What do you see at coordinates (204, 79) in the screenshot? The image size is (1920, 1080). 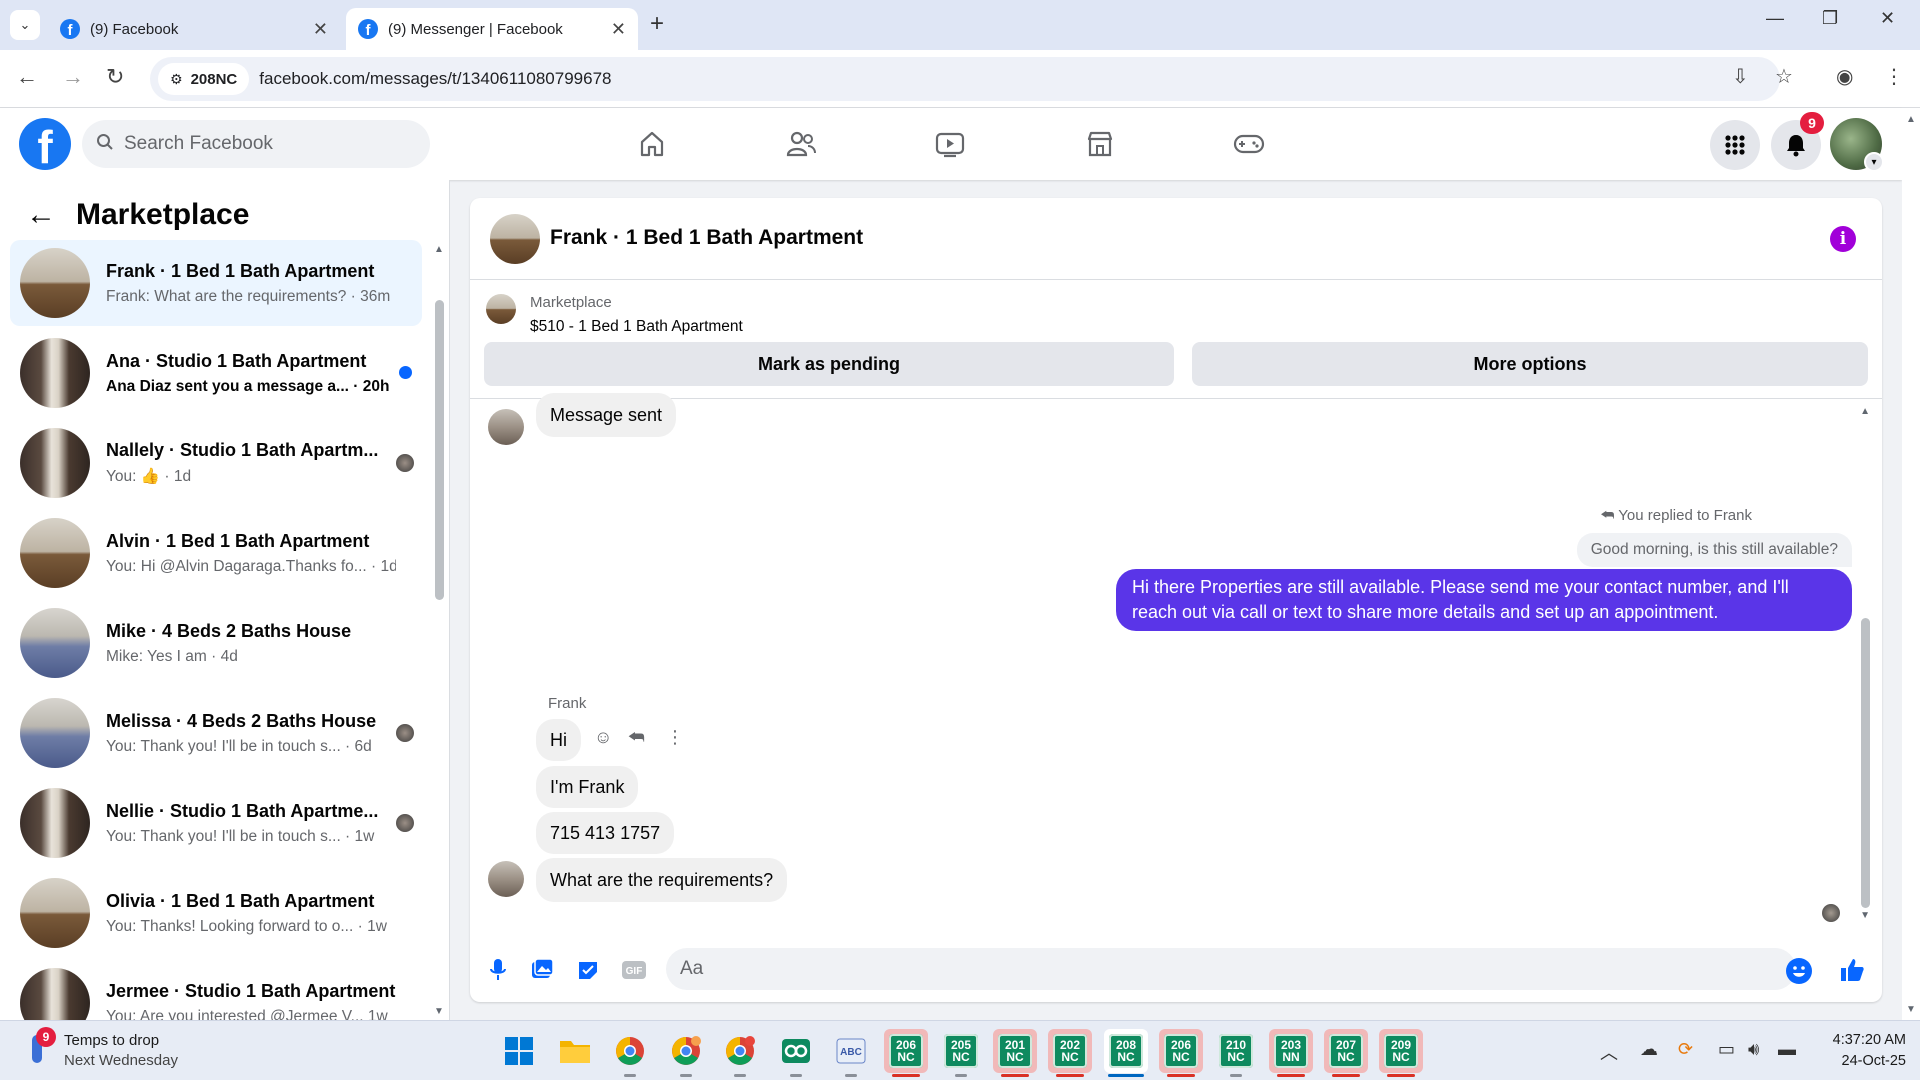 I see `site-info-chip: ⚙ 208NC` at bounding box center [204, 79].